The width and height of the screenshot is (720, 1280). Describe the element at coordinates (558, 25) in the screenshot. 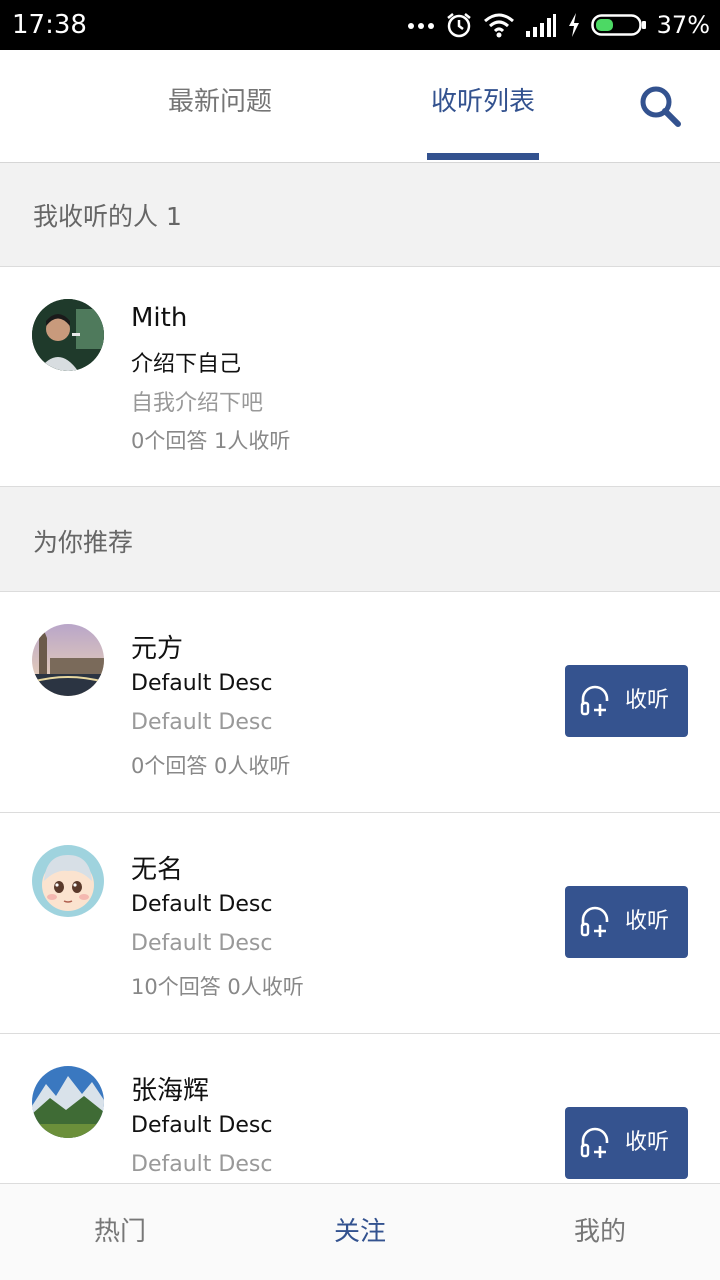

I see `status-icons: 37%` at that location.